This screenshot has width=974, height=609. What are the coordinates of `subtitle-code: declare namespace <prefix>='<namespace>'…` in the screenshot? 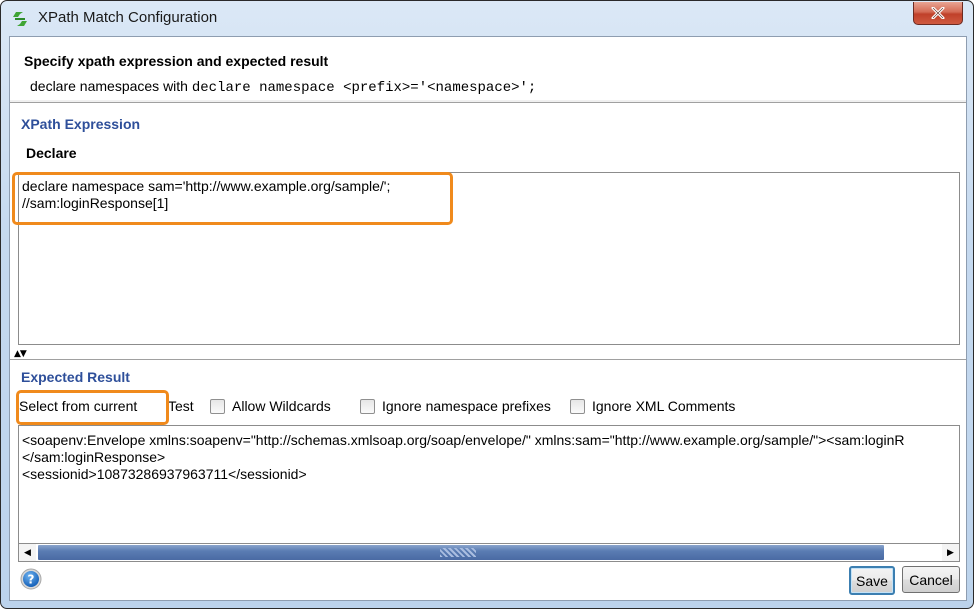 It's located at (364, 88).